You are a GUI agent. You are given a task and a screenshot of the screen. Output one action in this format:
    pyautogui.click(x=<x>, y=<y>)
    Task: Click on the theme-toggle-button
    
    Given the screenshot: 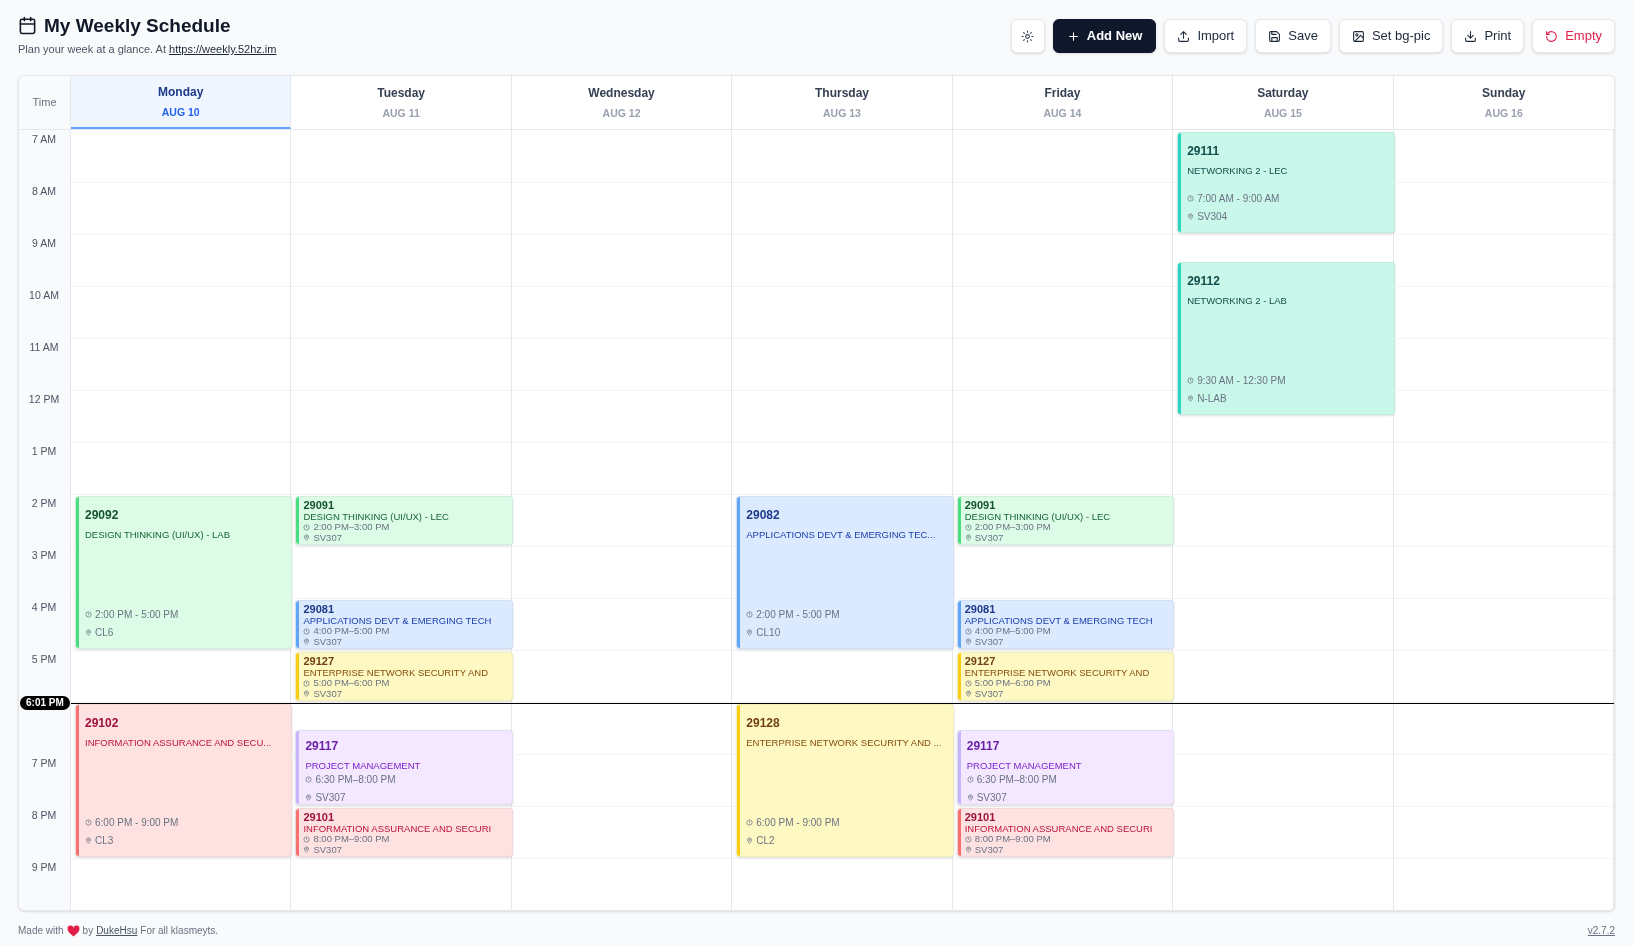 What is the action you would take?
    pyautogui.click(x=1027, y=36)
    